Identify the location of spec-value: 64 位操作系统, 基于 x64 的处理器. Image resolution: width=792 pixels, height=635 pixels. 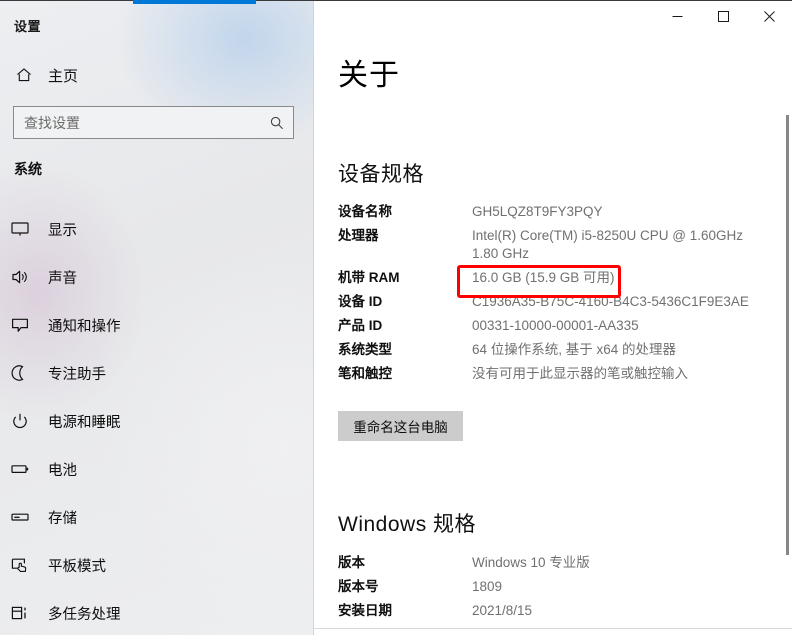
(574, 349).